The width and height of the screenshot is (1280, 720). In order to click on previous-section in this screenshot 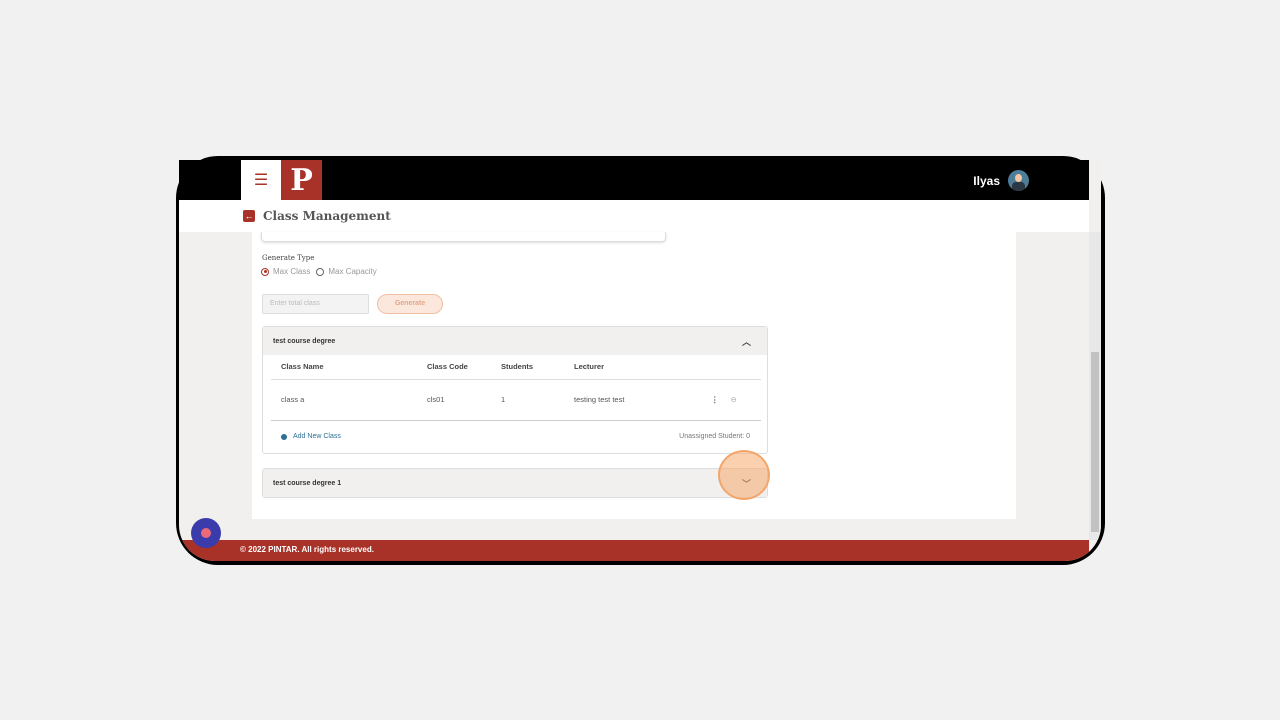, I will do `click(463, 237)`.